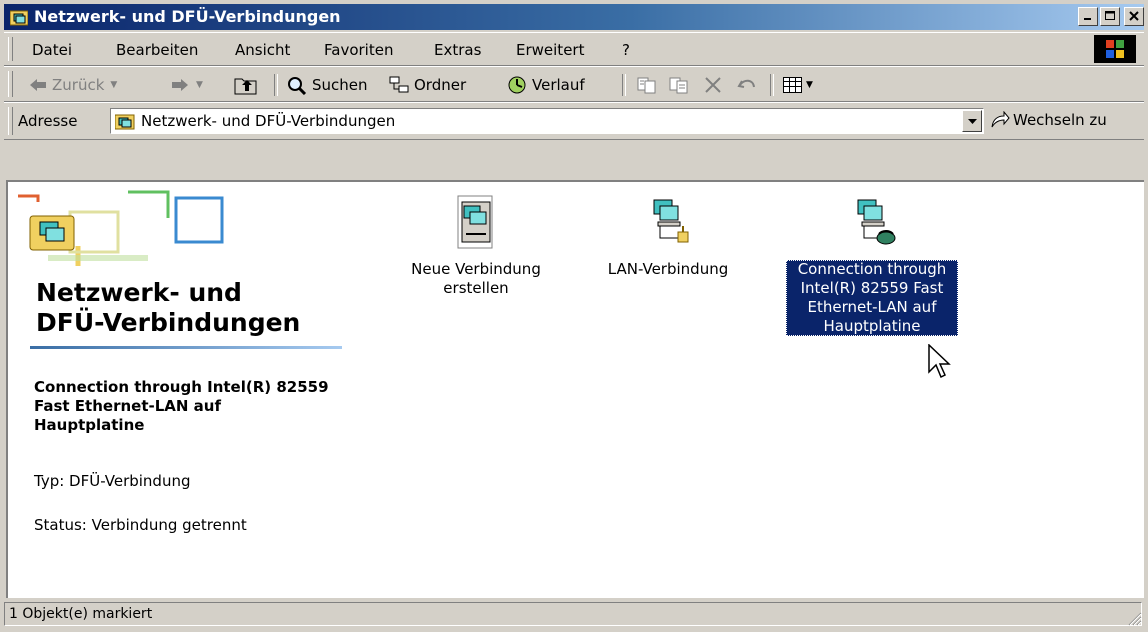  Describe the element at coordinates (1048, 120) in the screenshot. I see `go-button: Wechseln zu` at that location.